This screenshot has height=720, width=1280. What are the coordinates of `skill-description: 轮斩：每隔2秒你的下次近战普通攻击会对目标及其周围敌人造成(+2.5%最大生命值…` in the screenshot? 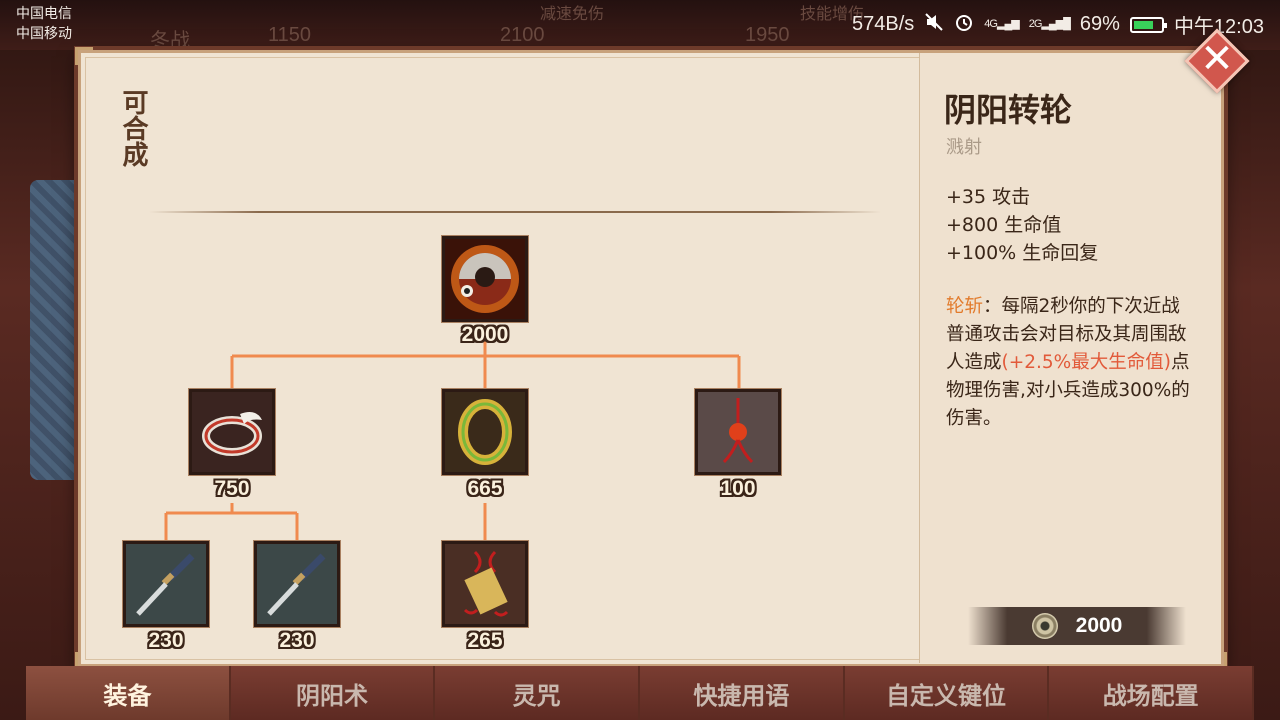 It's located at (1070, 363).